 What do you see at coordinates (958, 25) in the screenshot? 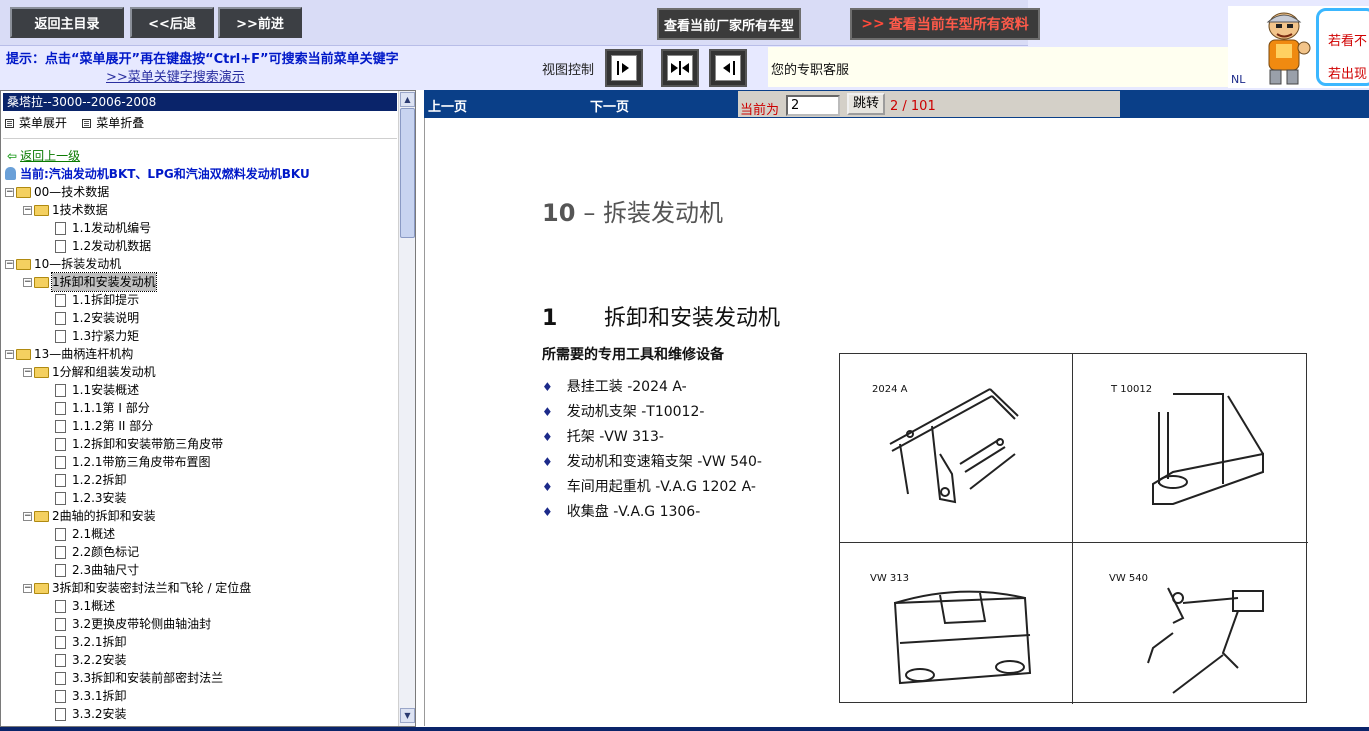
I see `all-model-info-label: 查看当前车型所有资料` at bounding box center [958, 25].